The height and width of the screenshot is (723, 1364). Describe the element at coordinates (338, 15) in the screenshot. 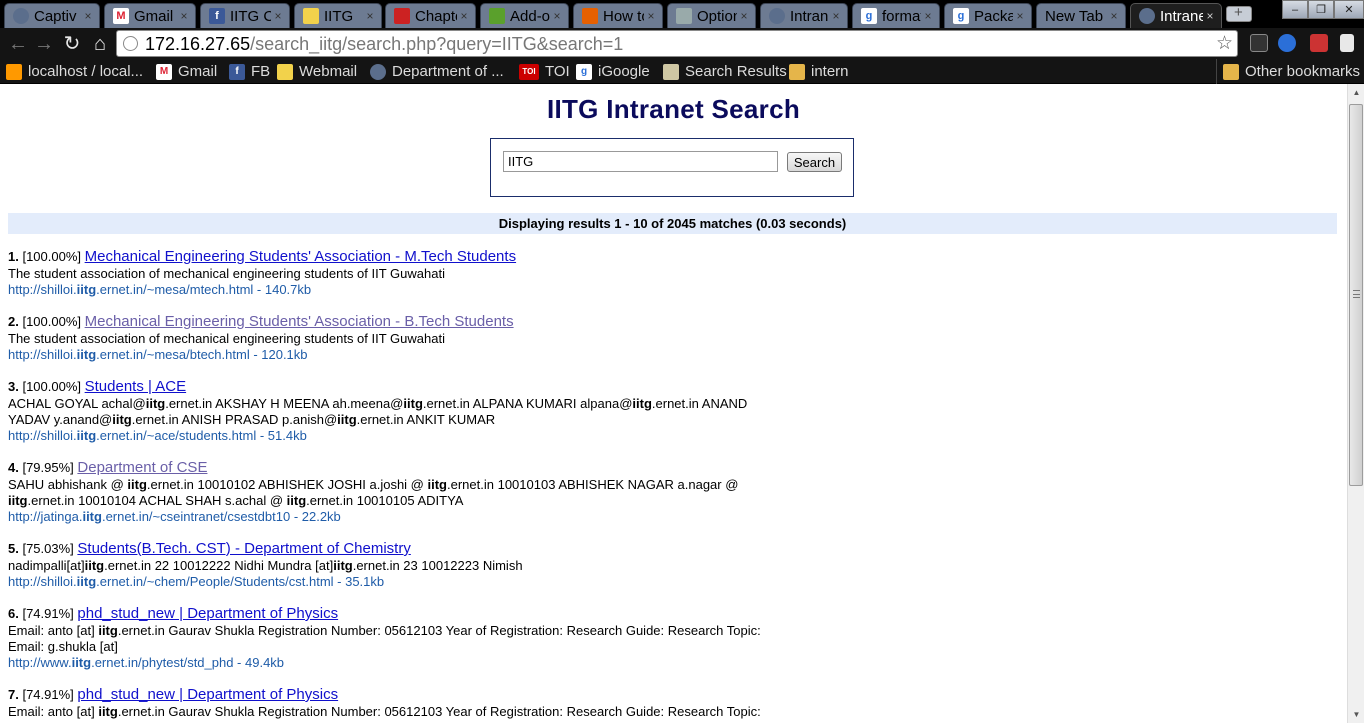

I see `tab-4: IITG ×` at that location.